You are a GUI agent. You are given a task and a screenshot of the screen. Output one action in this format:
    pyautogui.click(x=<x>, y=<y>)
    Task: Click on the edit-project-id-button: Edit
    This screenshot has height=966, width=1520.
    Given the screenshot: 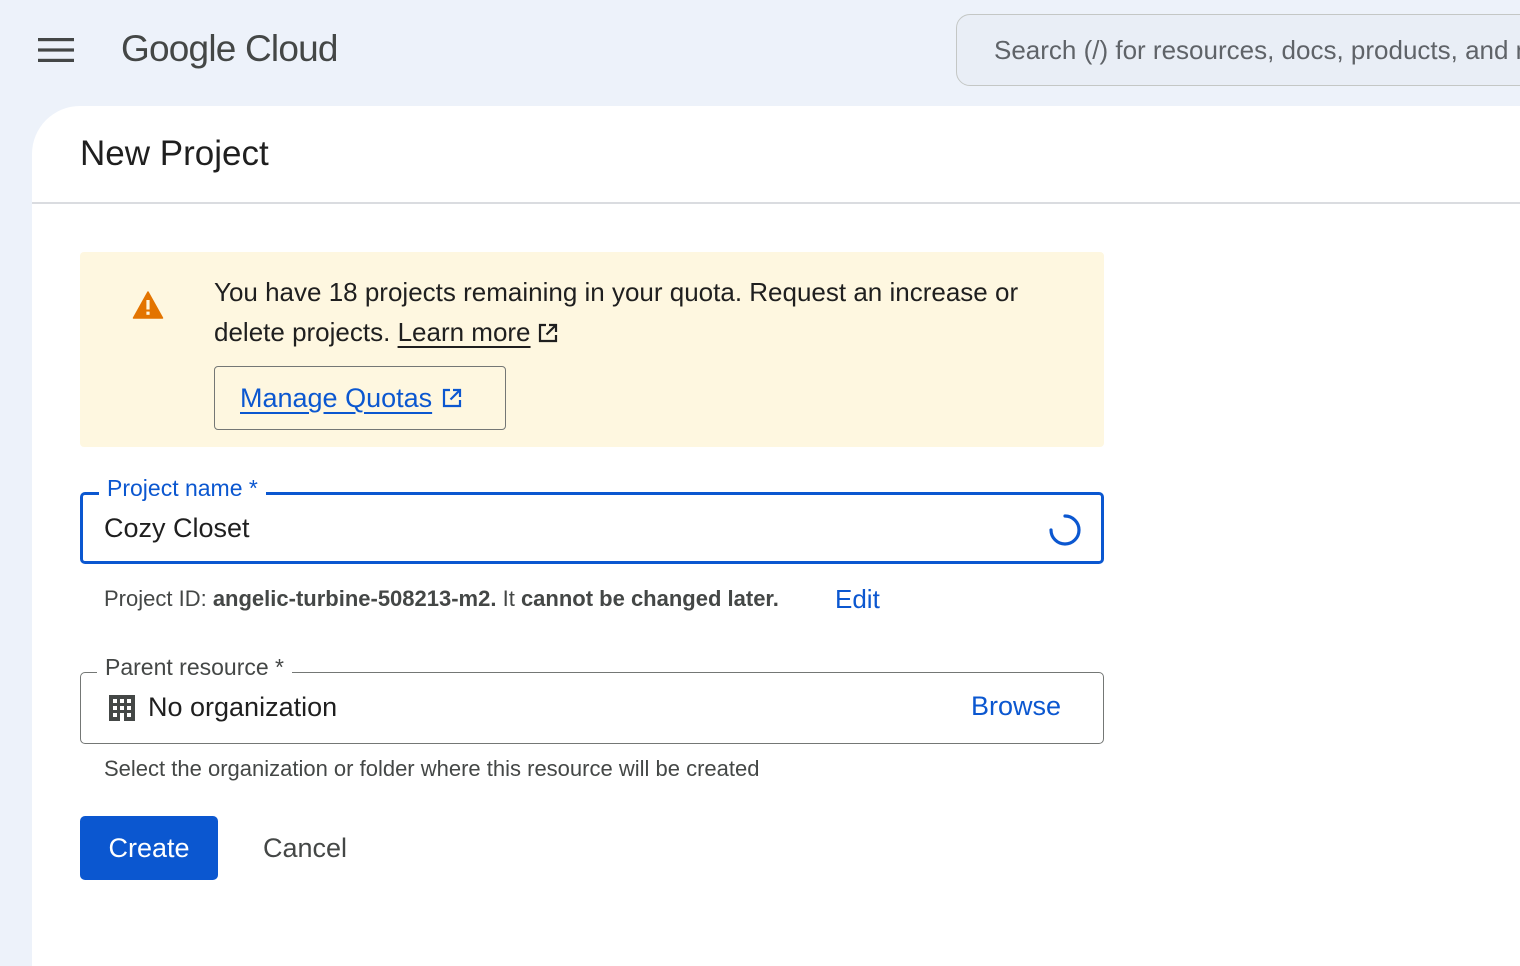 What is the action you would take?
    pyautogui.click(x=857, y=599)
    